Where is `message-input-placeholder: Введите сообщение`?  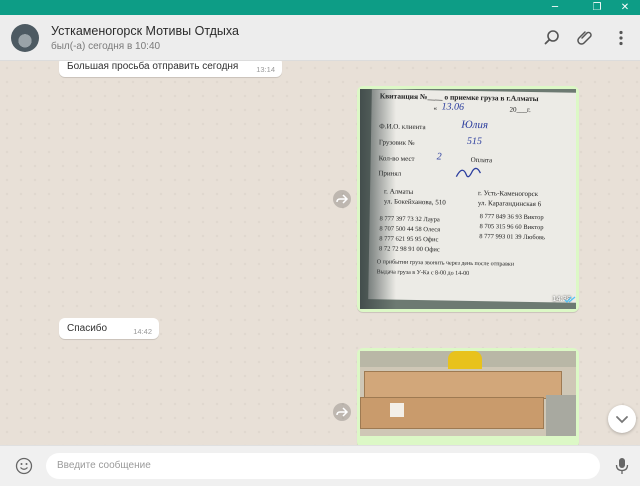 message-input-placeholder: Введите сообщение is located at coordinates (104, 465).